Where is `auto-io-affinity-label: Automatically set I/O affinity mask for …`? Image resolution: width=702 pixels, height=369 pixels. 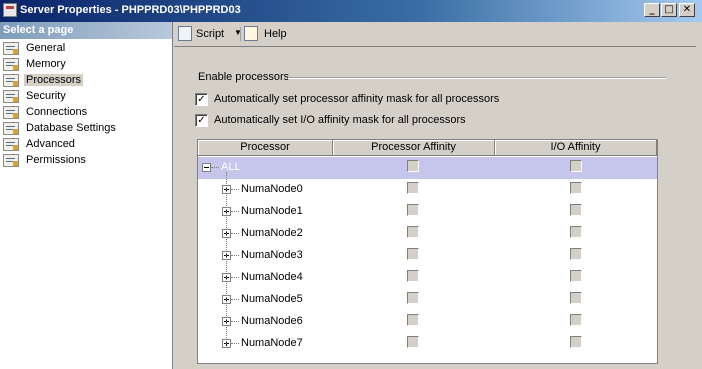 auto-io-affinity-label: Automatically set I/O affinity mask for … is located at coordinates (340, 120).